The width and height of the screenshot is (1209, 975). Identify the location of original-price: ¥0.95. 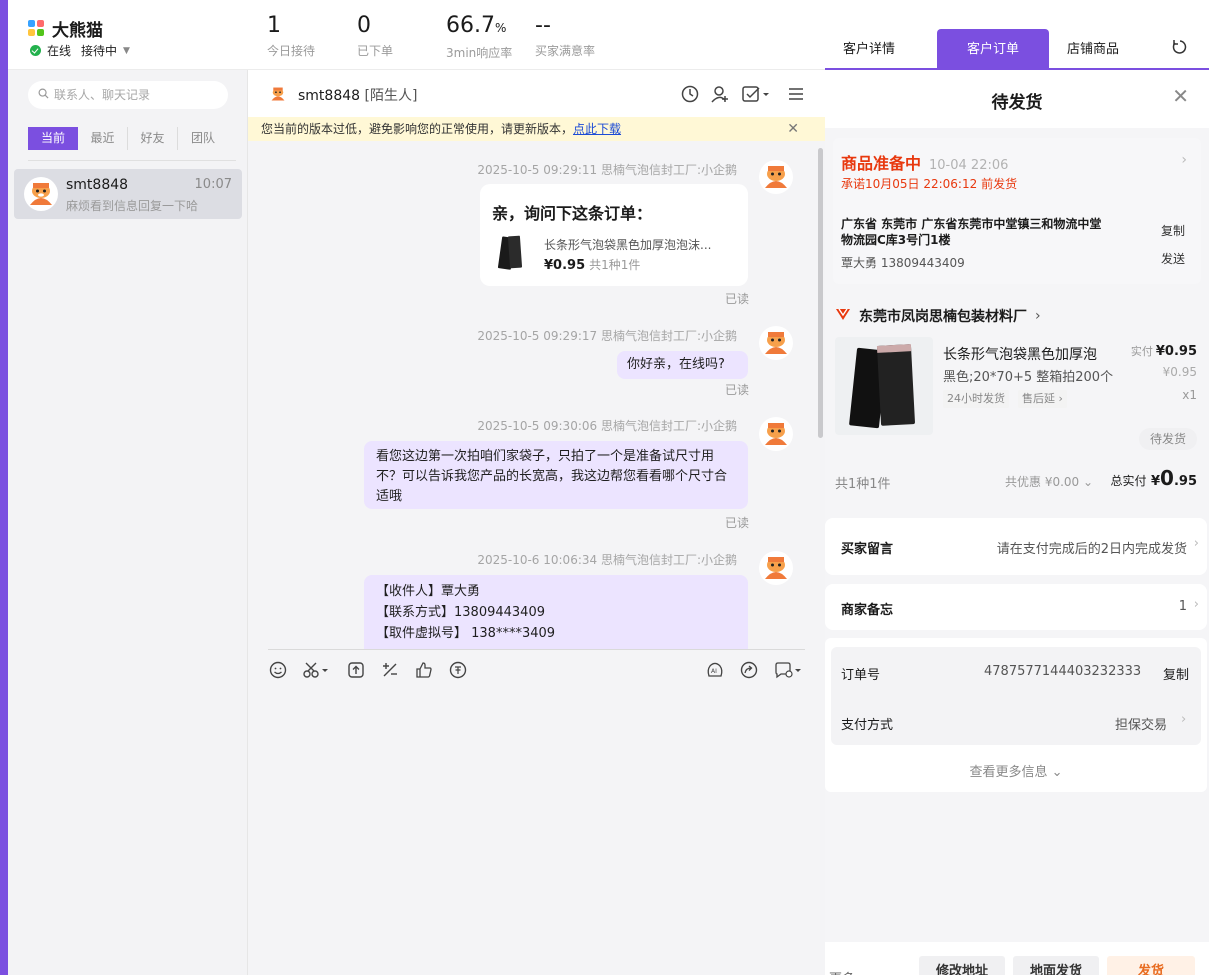
(1179, 372).